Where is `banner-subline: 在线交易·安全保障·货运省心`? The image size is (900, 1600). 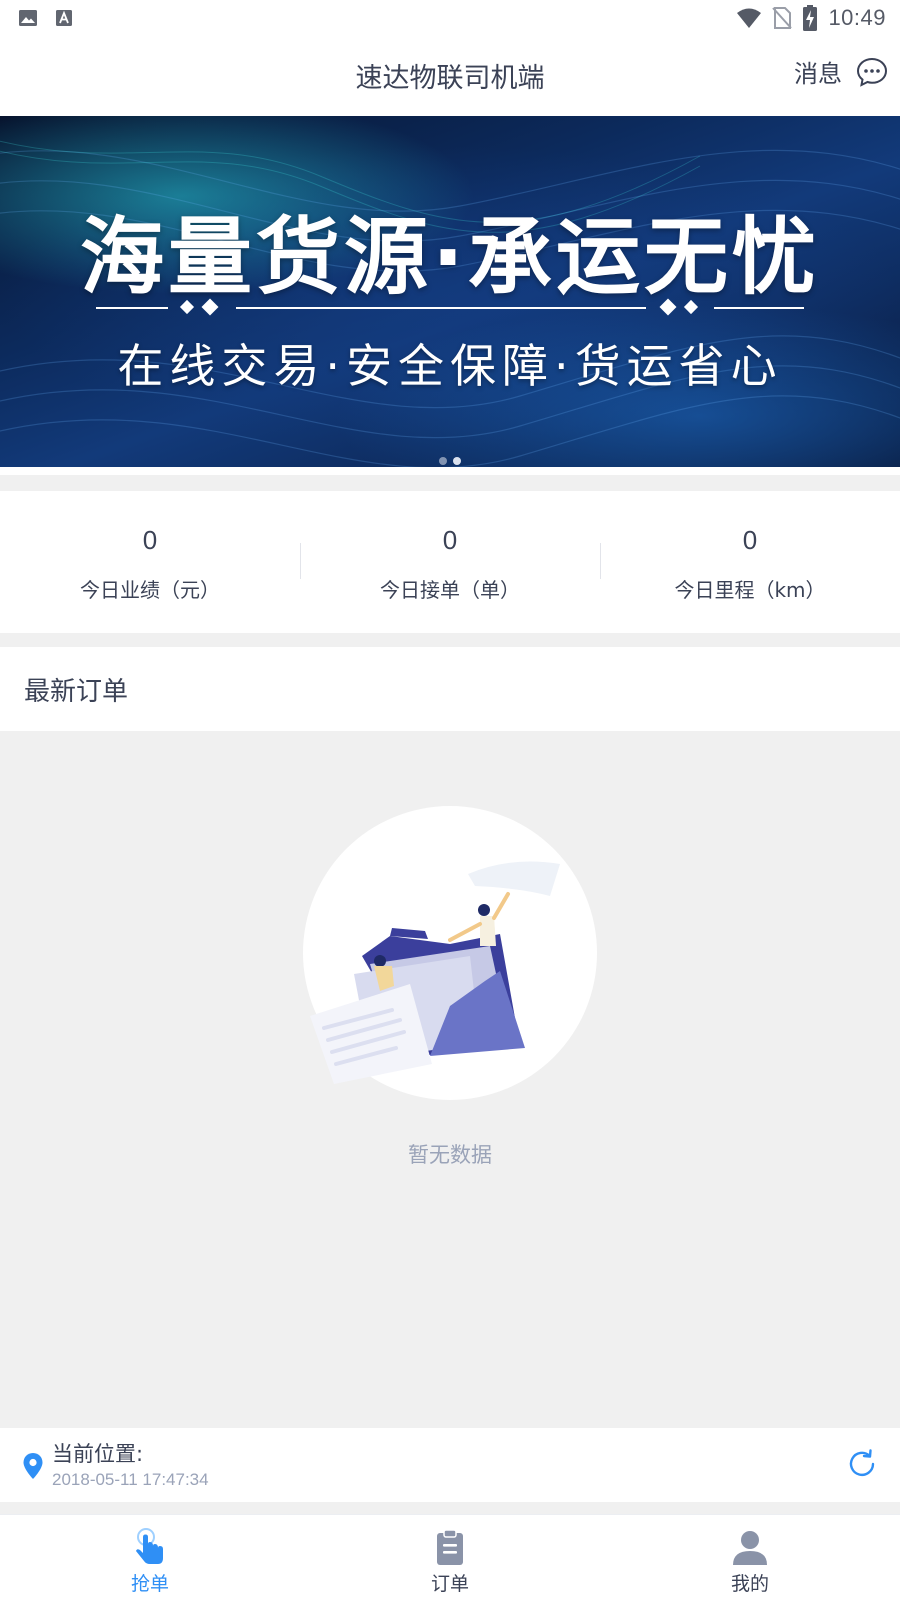 banner-subline: 在线交易·安全保障·货运省心 is located at coordinates (450, 366).